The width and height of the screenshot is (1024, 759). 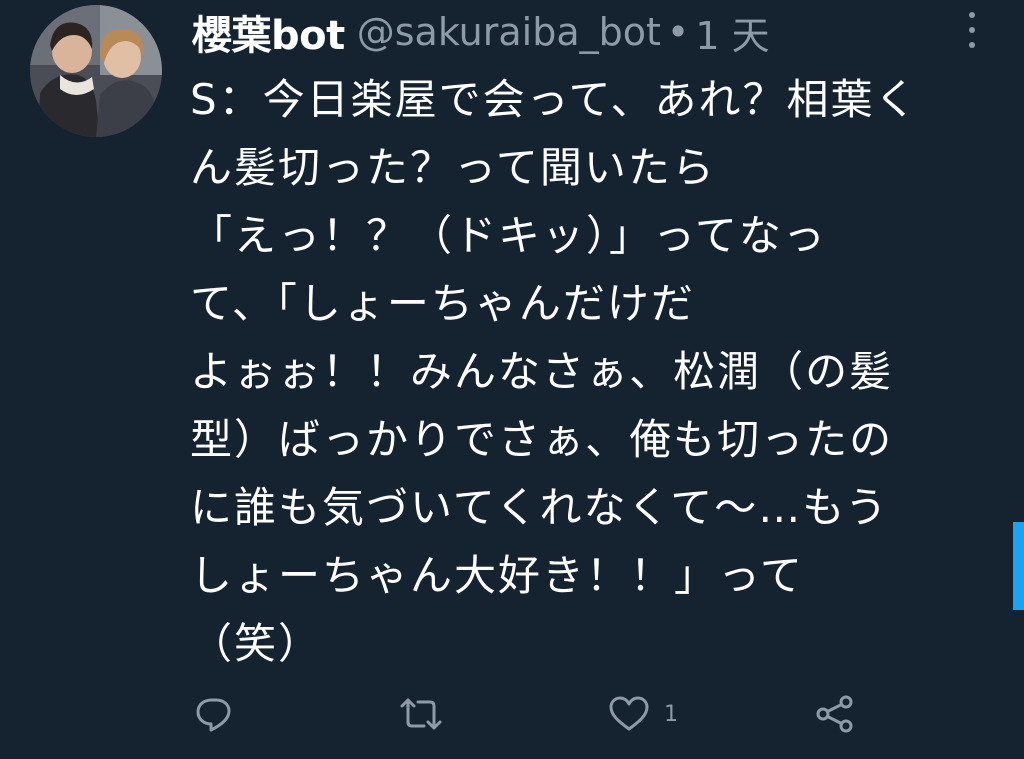 I want to click on tweet-line: 「えっ！？（ドキッ）」ってなっ, so click(x=508, y=235).